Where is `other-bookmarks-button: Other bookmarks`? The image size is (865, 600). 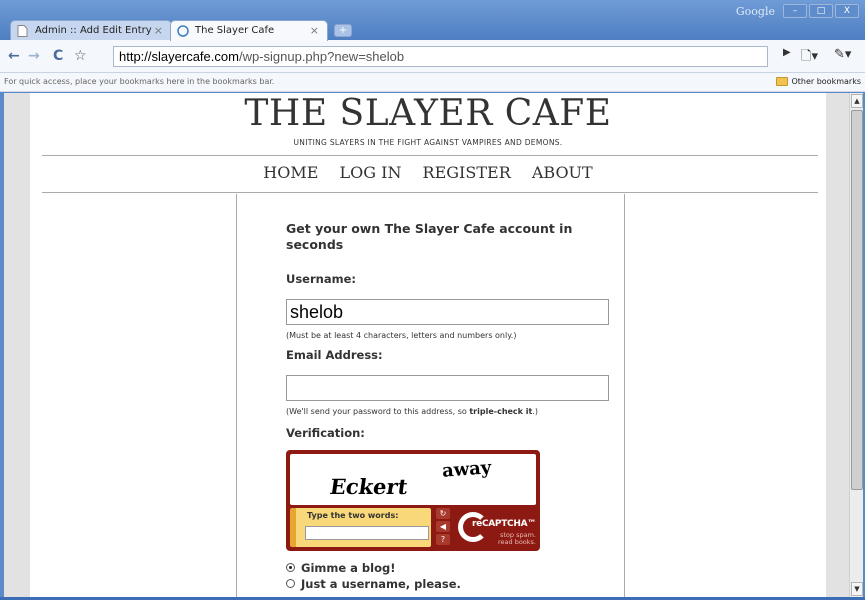 other-bookmarks-button: Other bookmarks is located at coordinates (818, 82).